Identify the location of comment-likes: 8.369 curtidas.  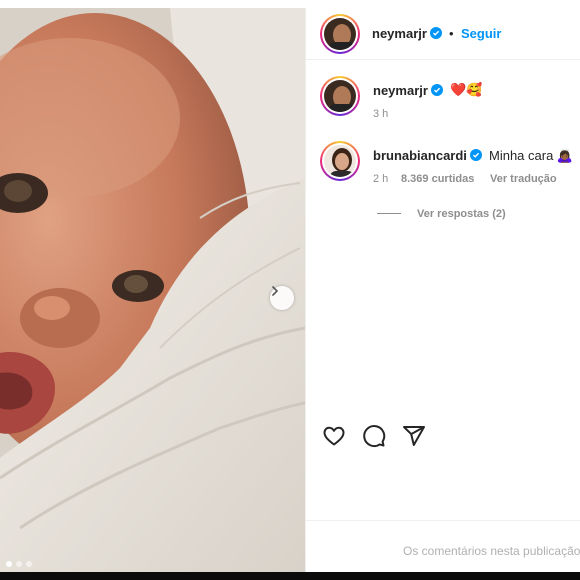
(437, 179).